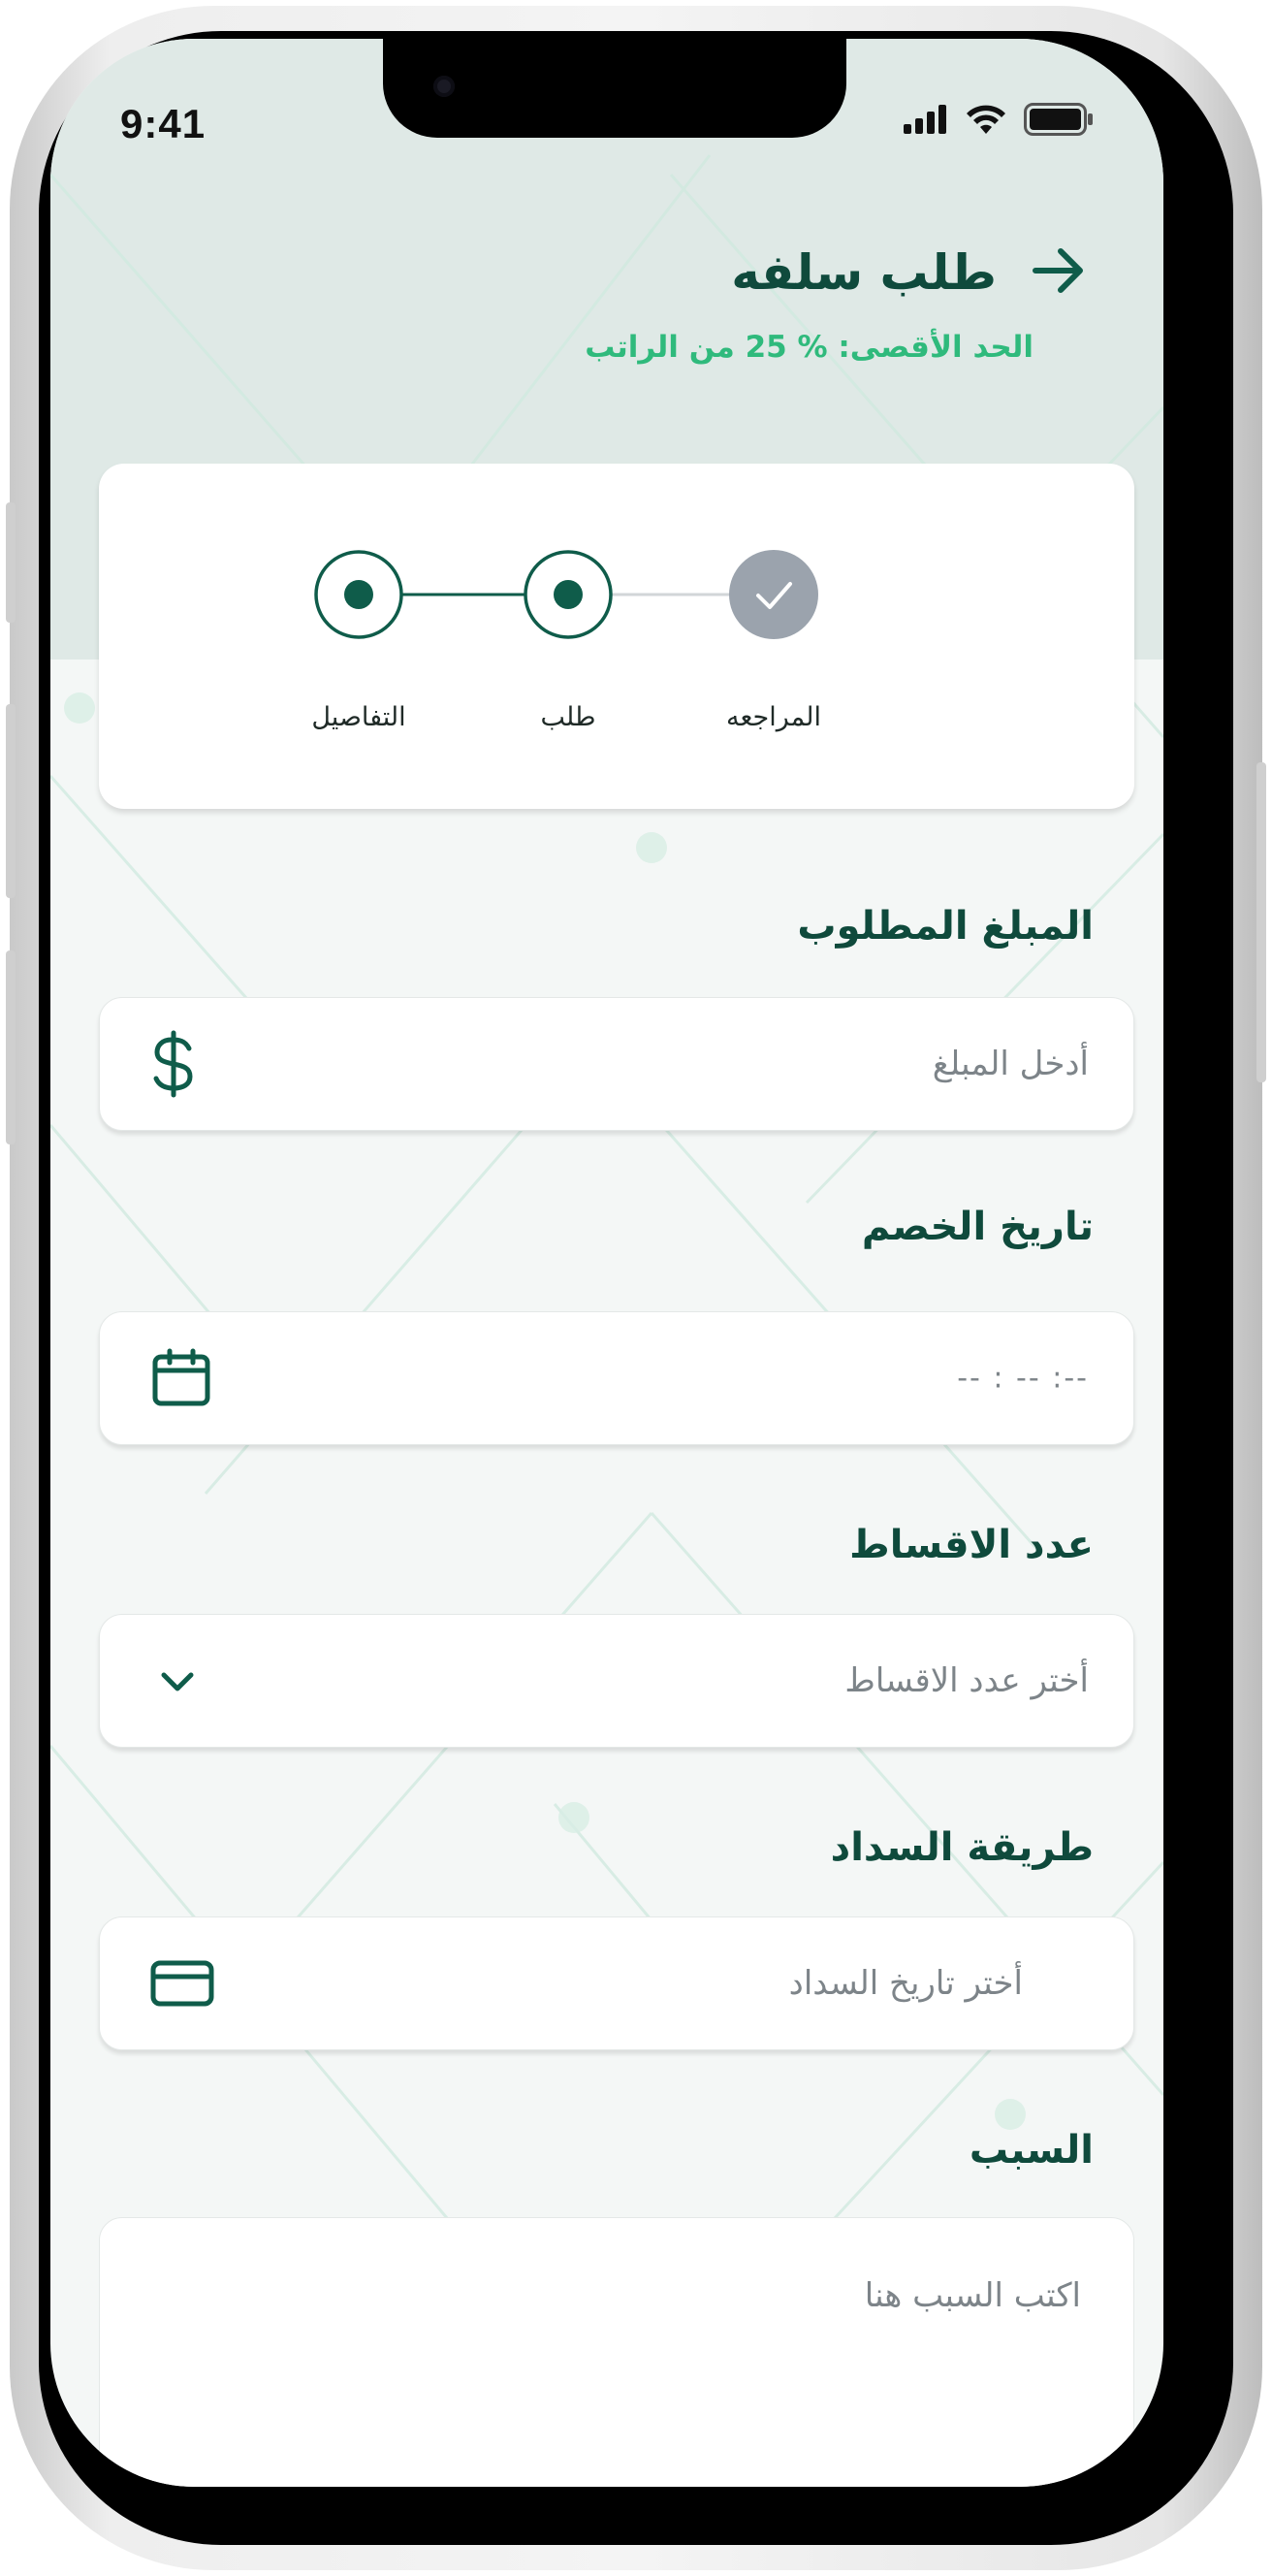 This screenshot has width=1272, height=2576. Describe the element at coordinates (358, 717) in the screenshot. I see `step-label-details: التفاصيل` at that location.